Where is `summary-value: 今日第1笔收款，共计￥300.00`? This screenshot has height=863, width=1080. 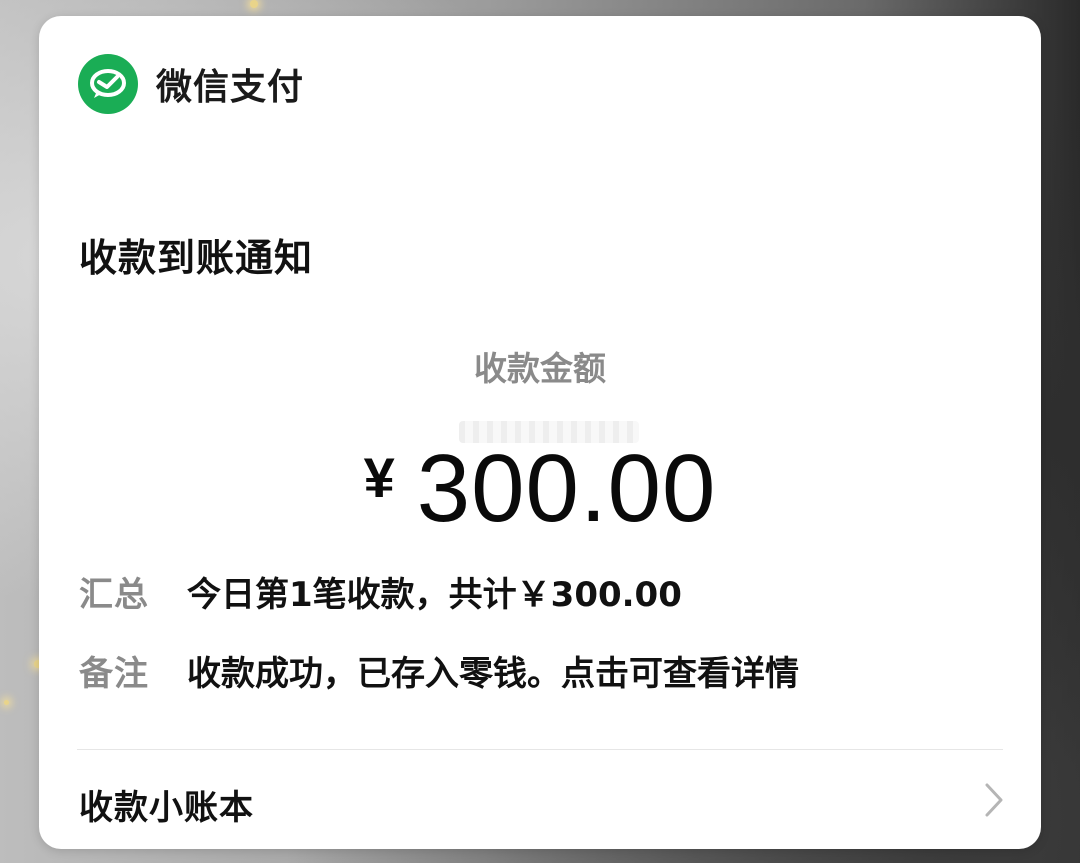
summary-value: 今日第1笔收款，共计￥300.00 is located at coordinates (434, 595).